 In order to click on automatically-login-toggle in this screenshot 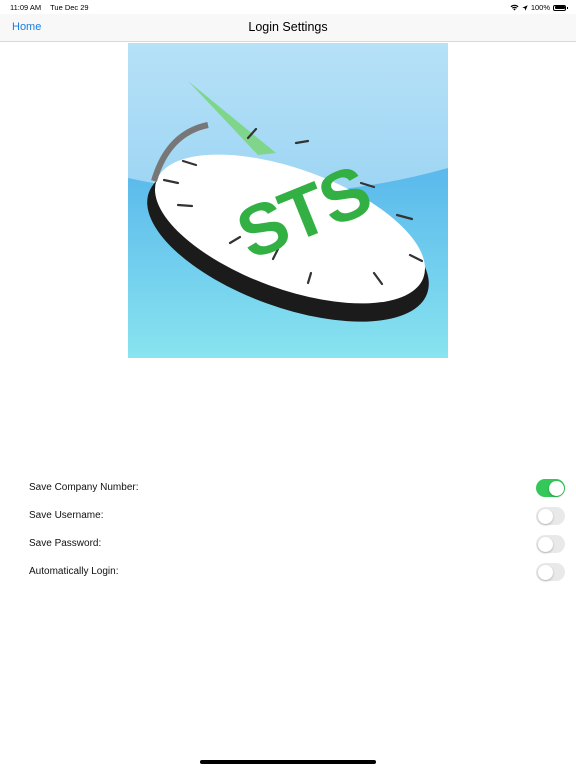, I will do `click(550, 572)`.